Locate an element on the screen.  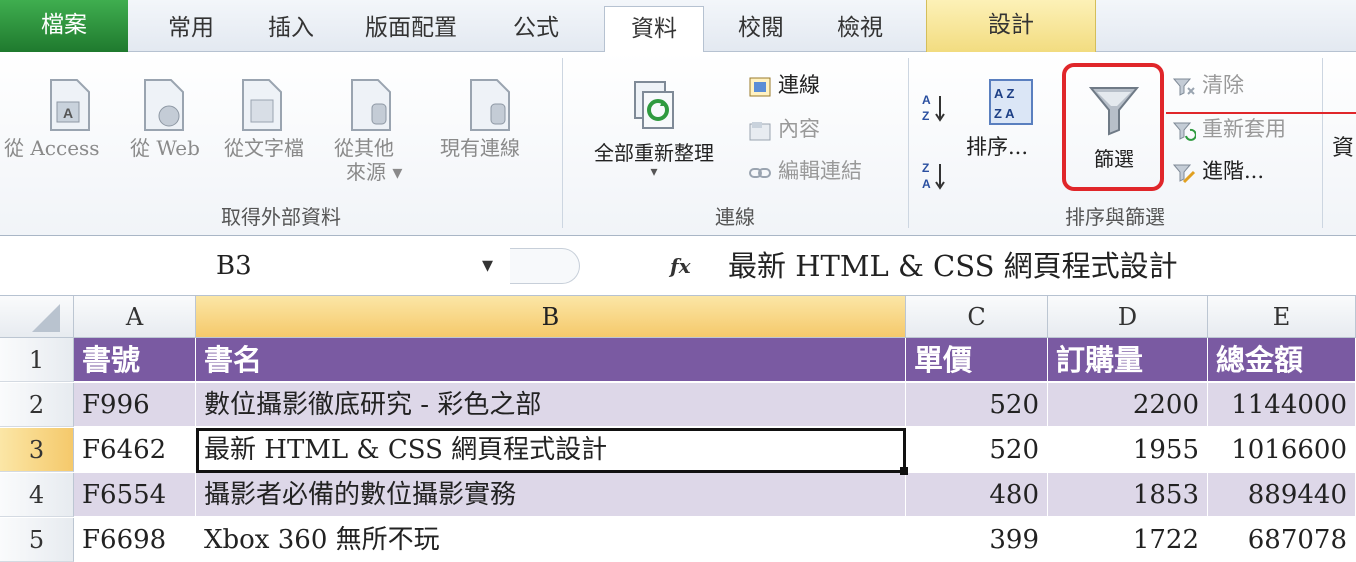
column-header-c: C is located at coordinates (977, 317).